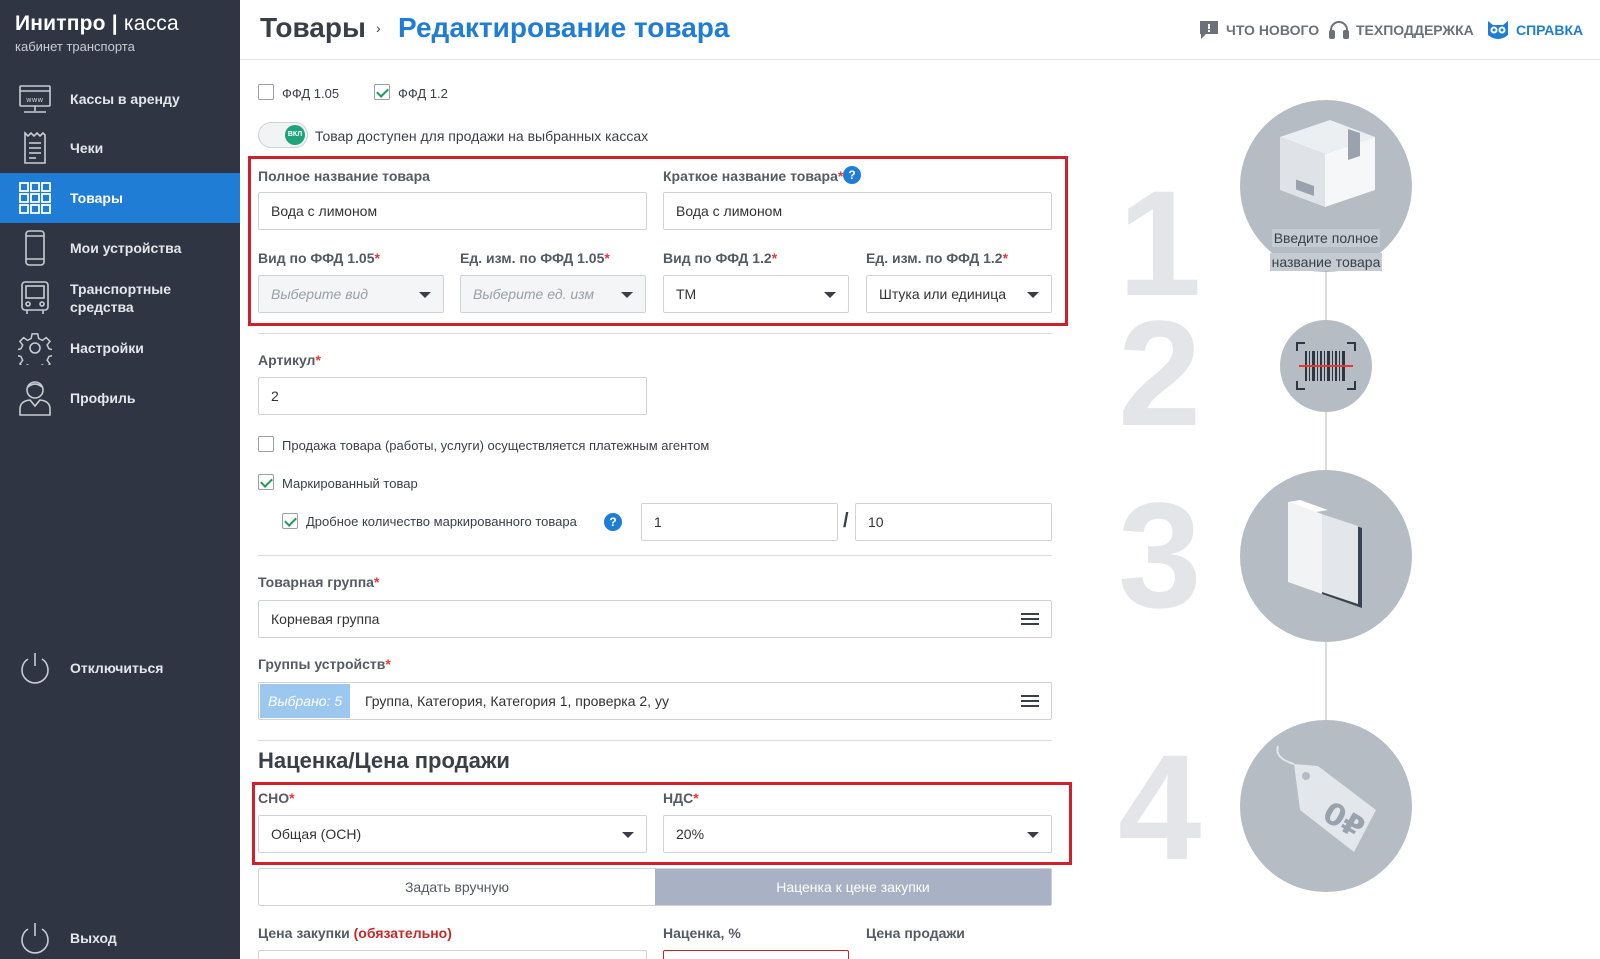 The height and width of the screenshot is (959, 1600). Describe the element at coordinates (311, 93) in the screenshot. I see `ffd105-label: ФФД 1.05` at that location.